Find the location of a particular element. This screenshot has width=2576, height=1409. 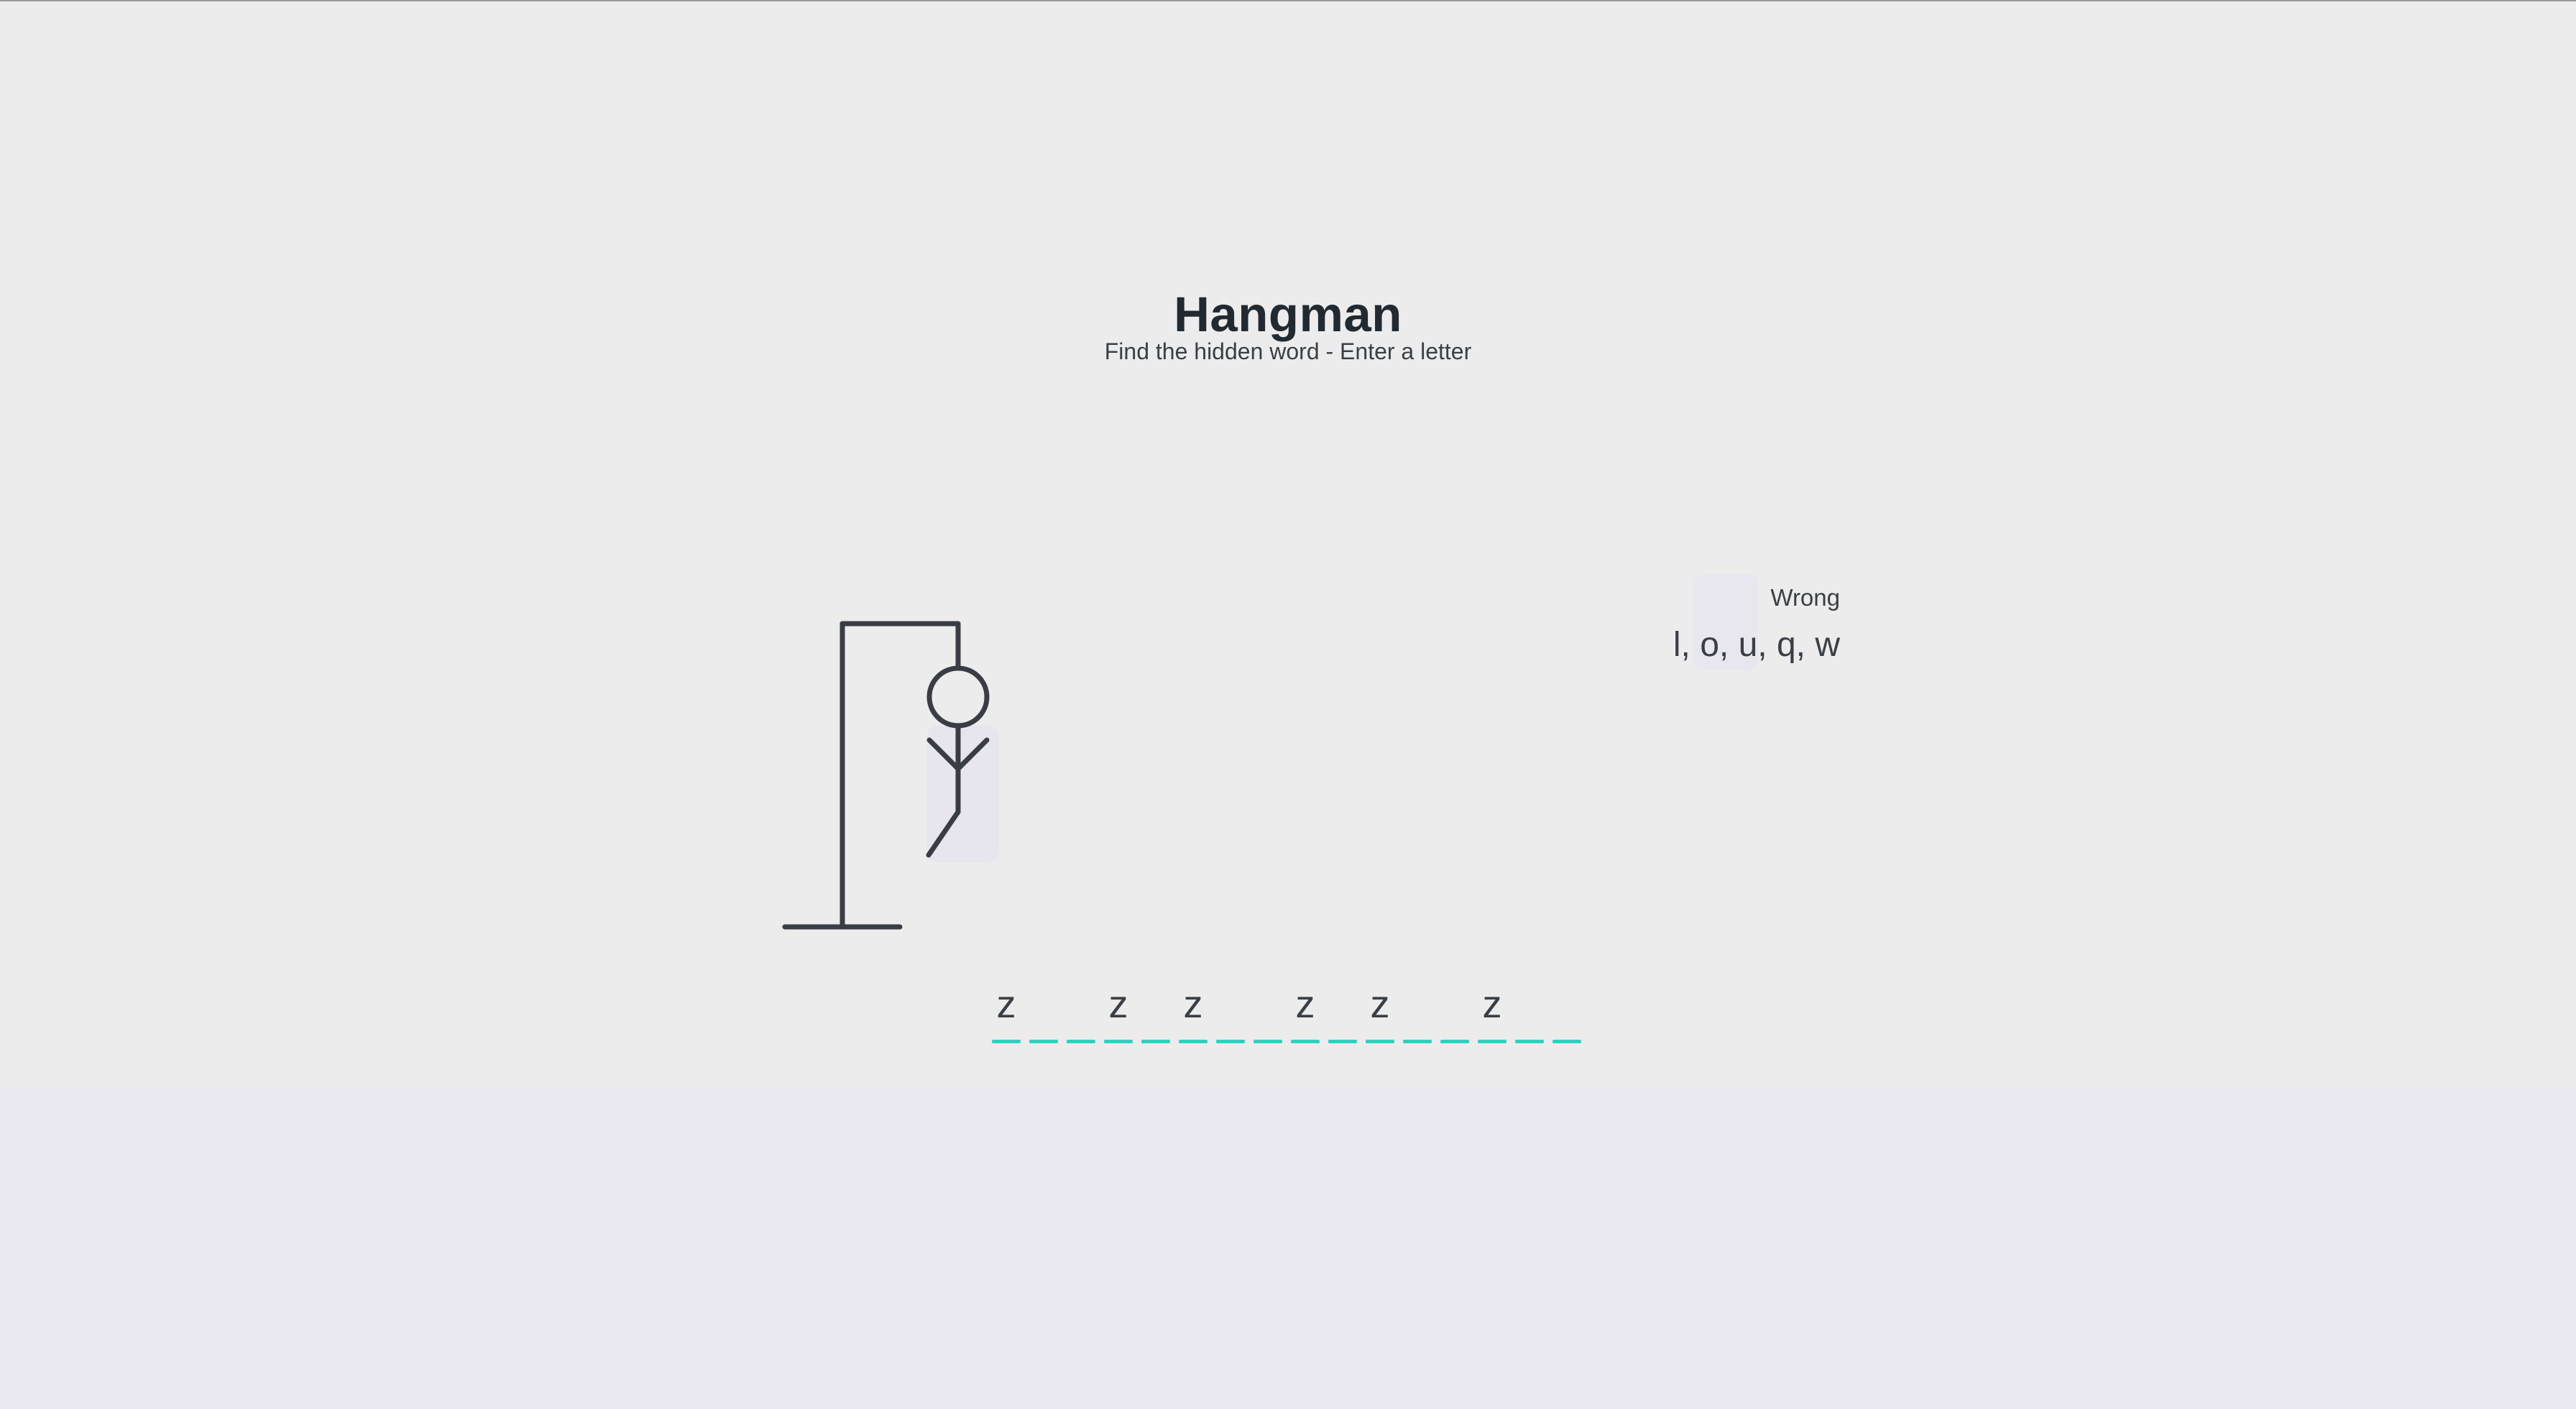

hangman-figure is located at coordinates (886, 775).